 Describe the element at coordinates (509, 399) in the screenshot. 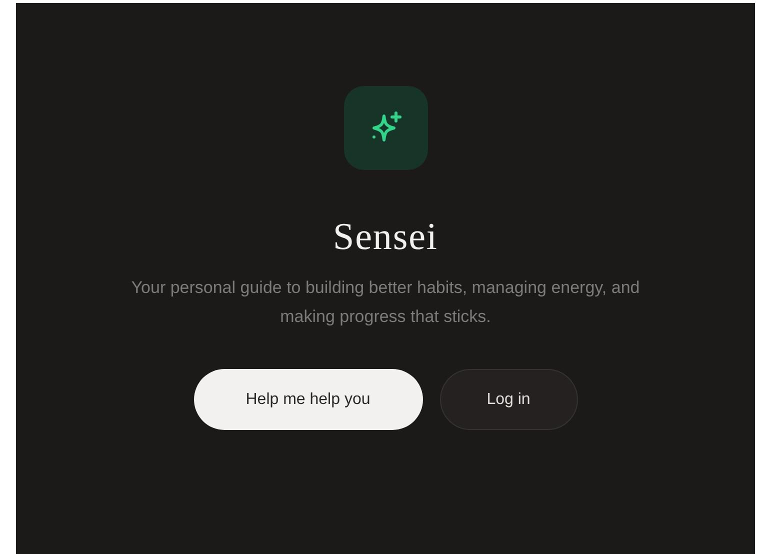

I see `login-button: Log in` at that location.